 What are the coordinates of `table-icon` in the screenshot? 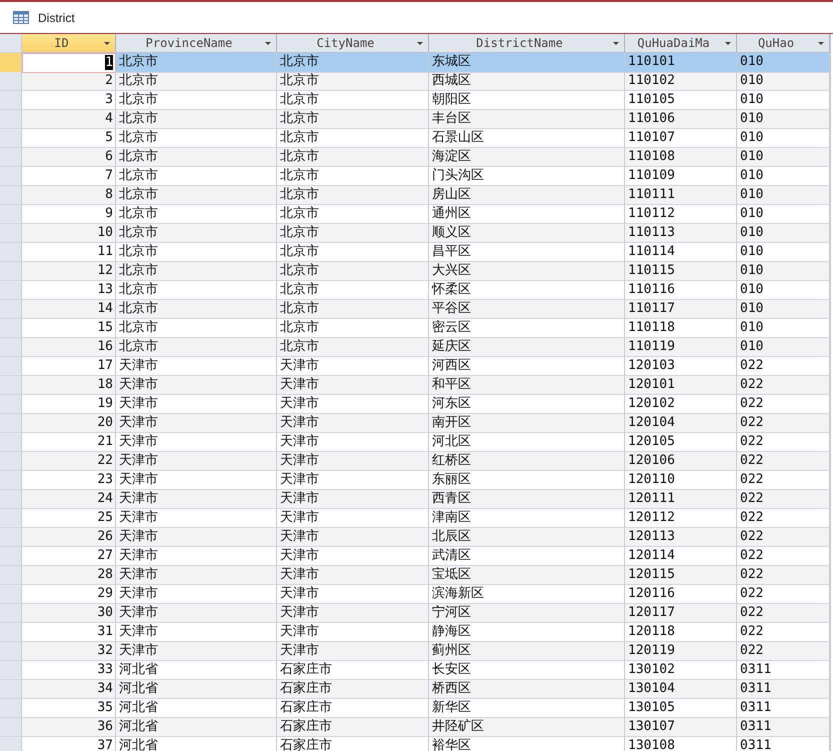 It's located at (21, 17).